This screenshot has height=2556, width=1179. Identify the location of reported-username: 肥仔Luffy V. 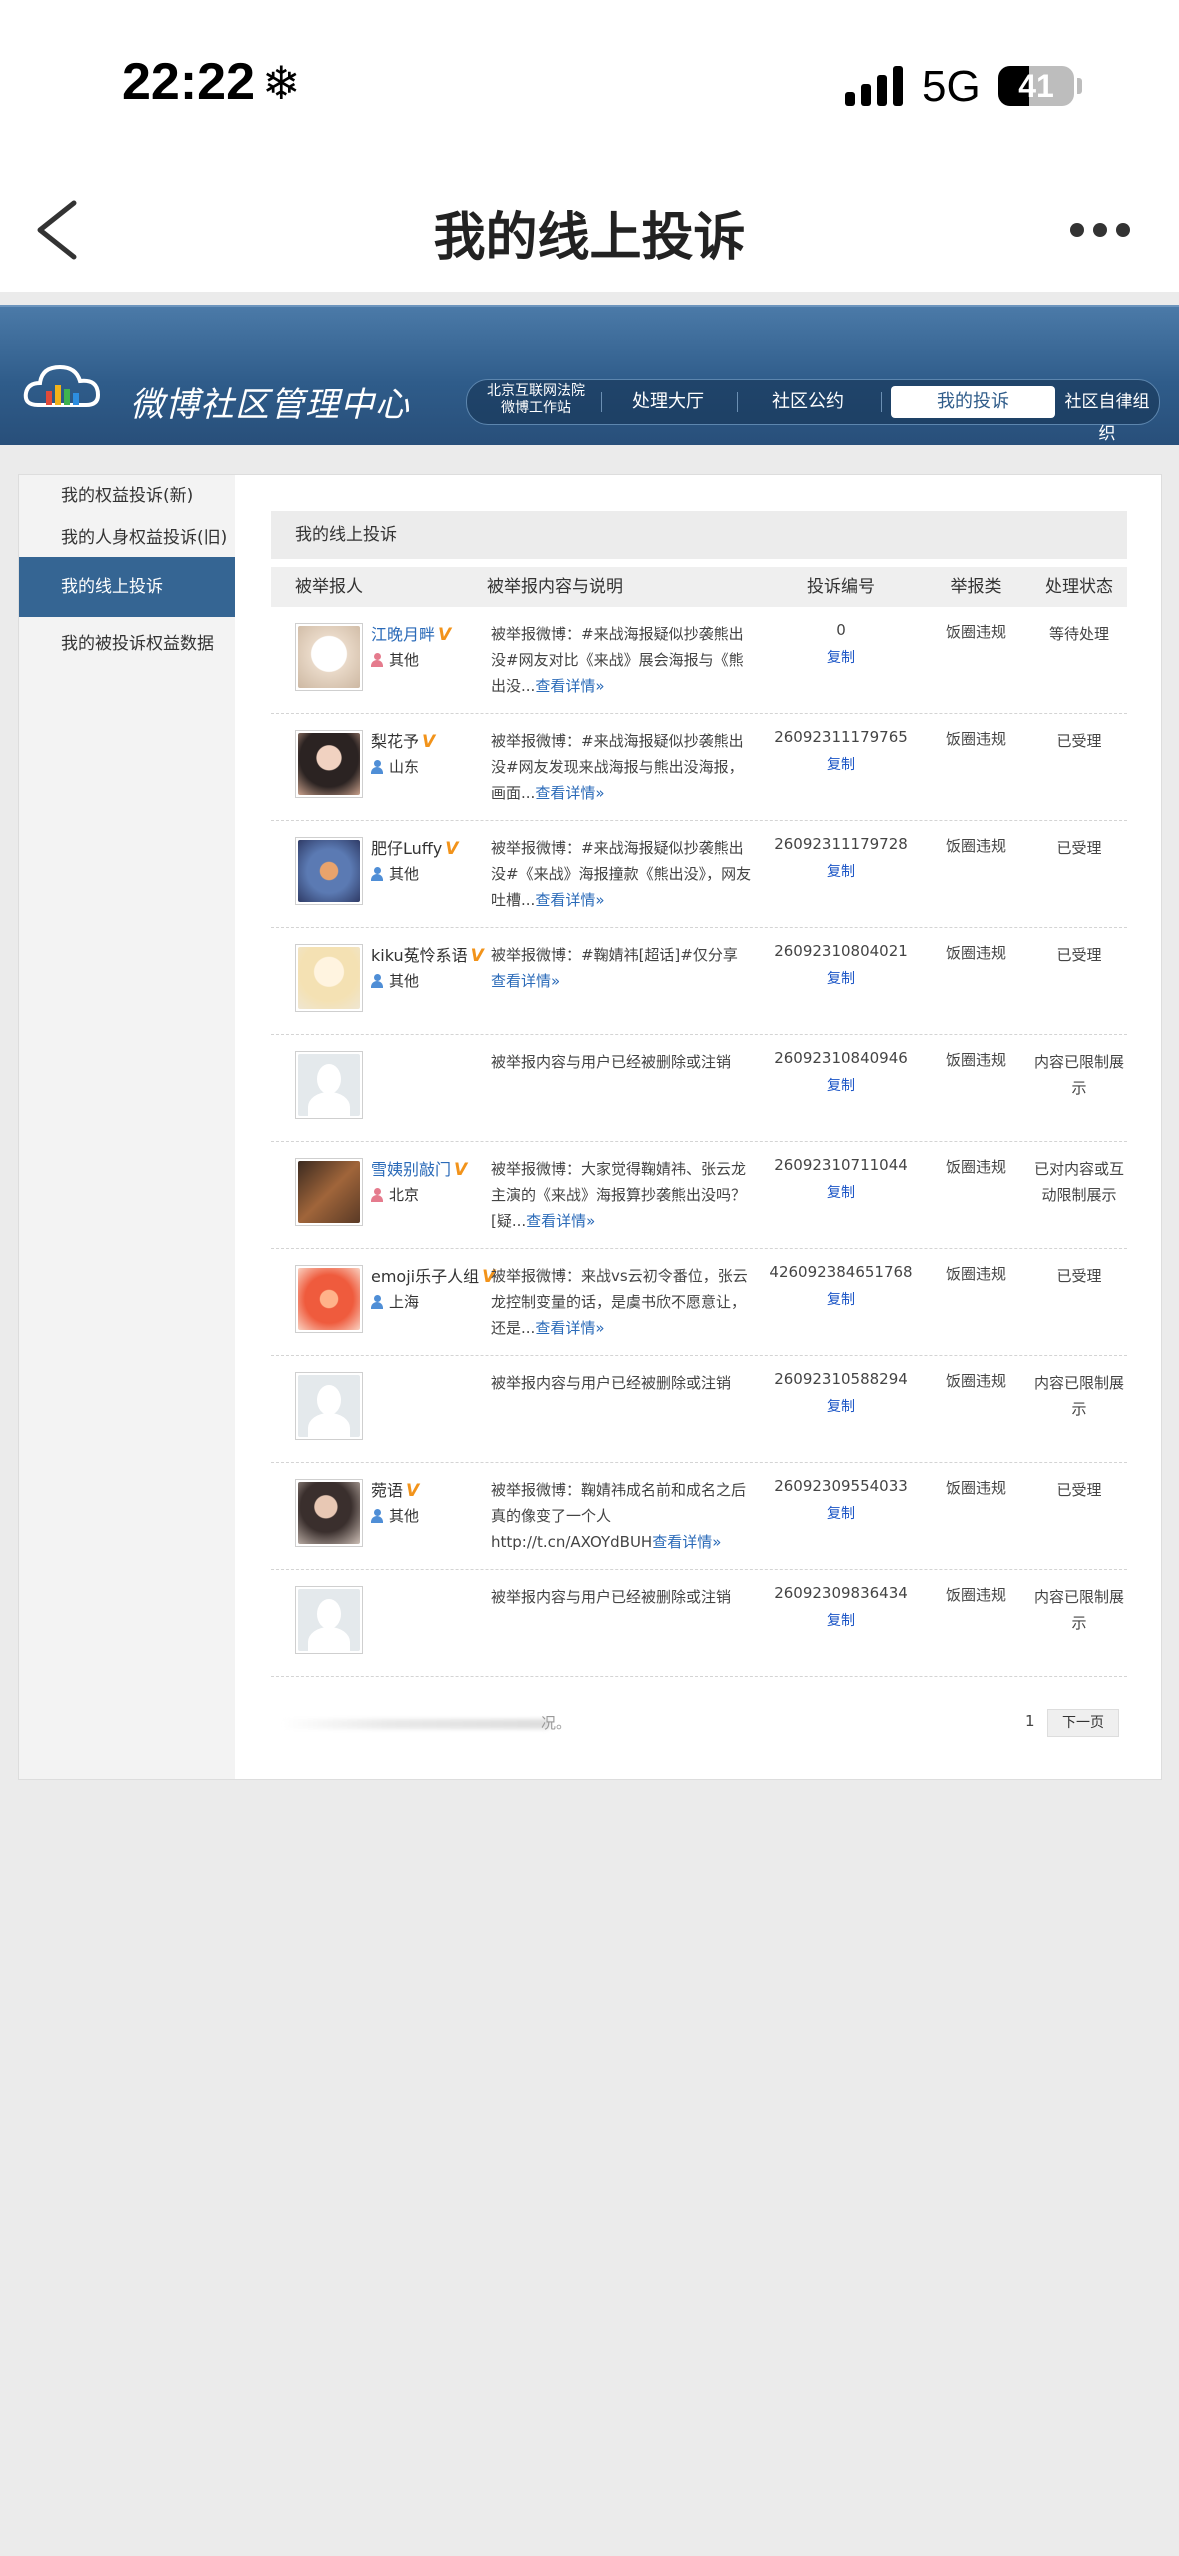
(414, 847).